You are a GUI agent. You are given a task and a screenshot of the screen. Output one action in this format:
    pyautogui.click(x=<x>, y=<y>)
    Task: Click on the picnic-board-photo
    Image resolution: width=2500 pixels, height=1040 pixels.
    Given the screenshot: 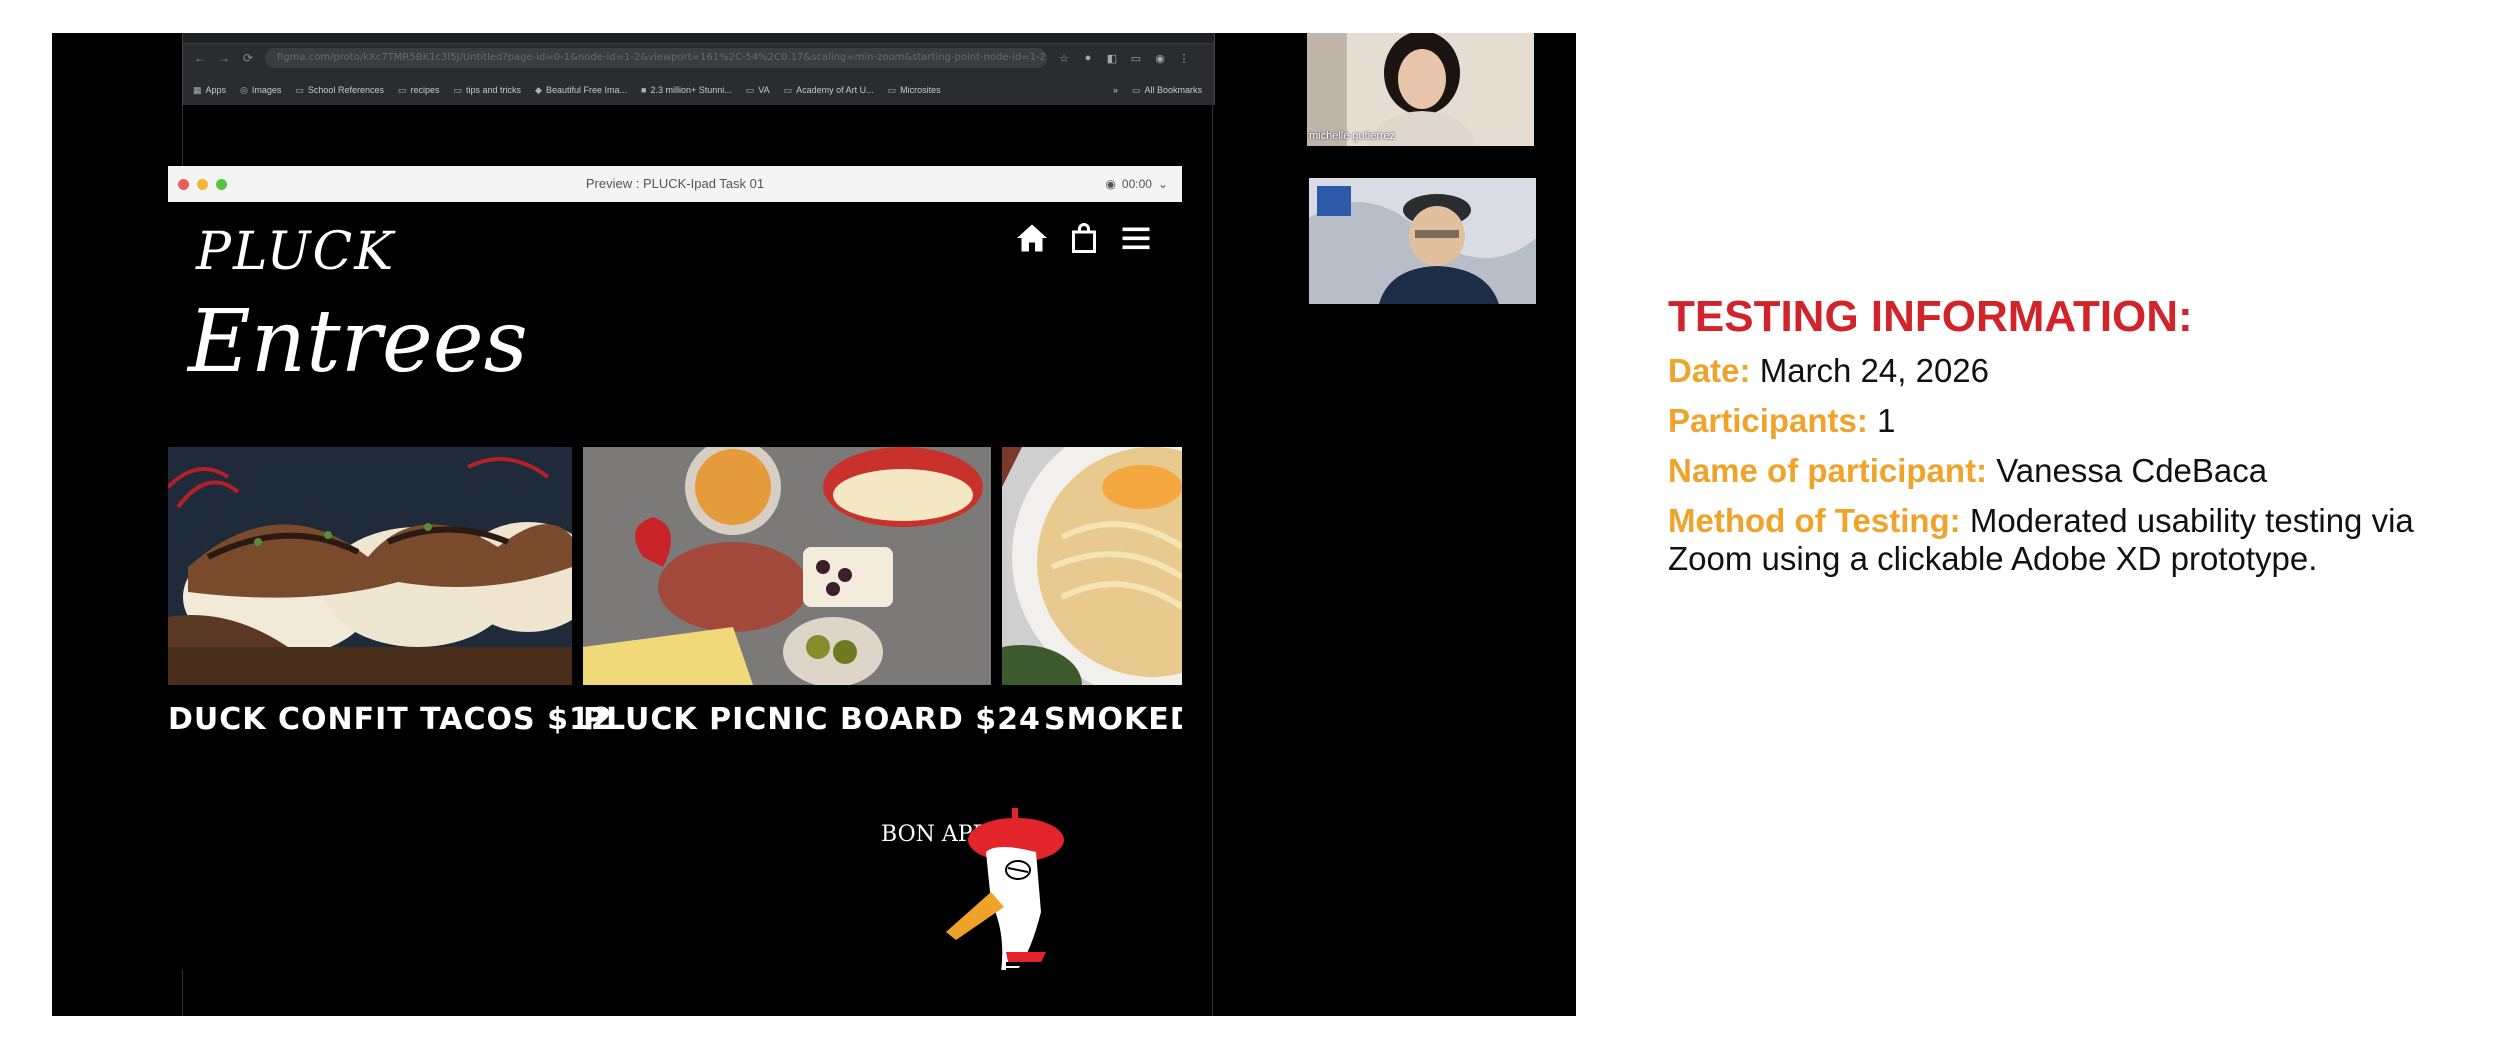 What is the action you would take?
    pyautogui.click(x=787, y=566)
    